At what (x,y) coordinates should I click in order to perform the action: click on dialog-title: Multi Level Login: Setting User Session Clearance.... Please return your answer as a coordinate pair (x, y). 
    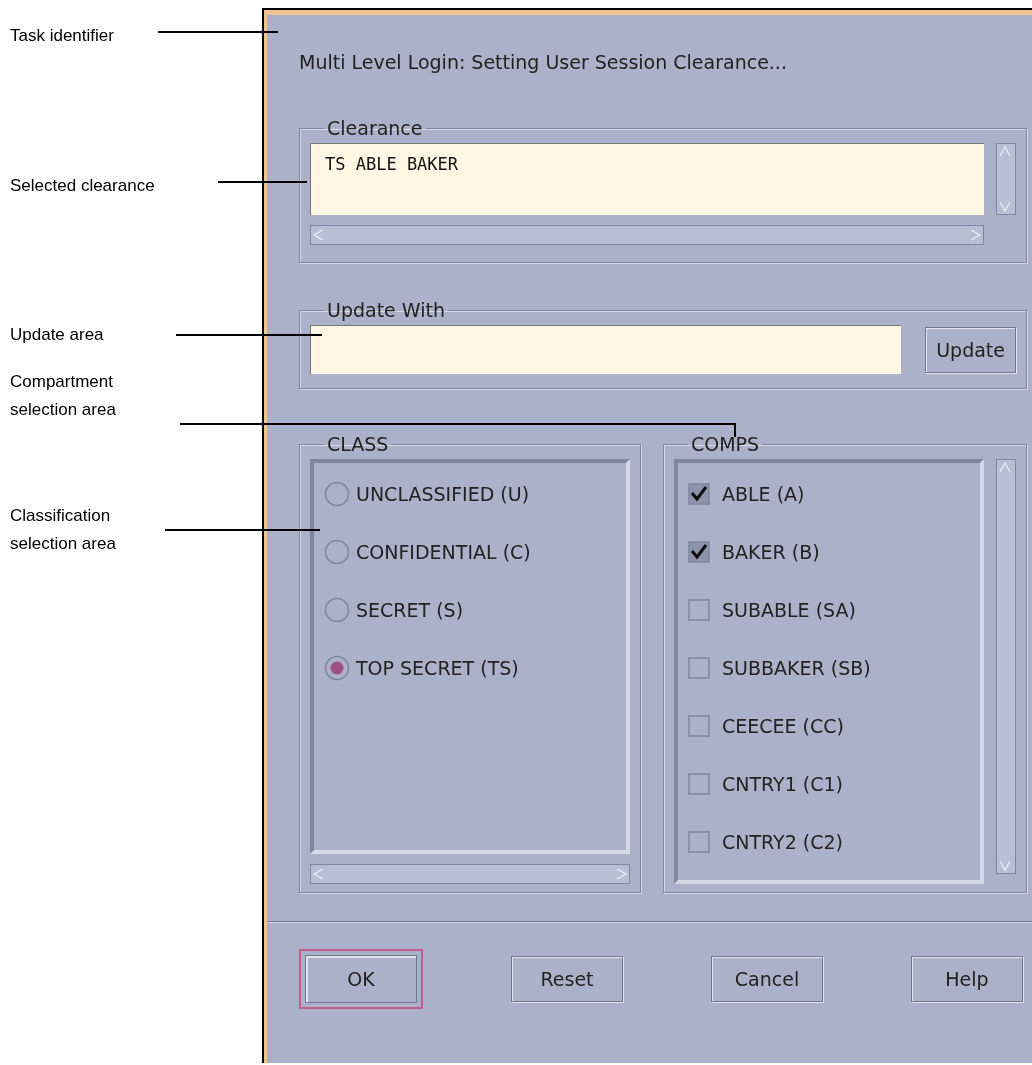
    Looking at the image, I should click on (543, 62).